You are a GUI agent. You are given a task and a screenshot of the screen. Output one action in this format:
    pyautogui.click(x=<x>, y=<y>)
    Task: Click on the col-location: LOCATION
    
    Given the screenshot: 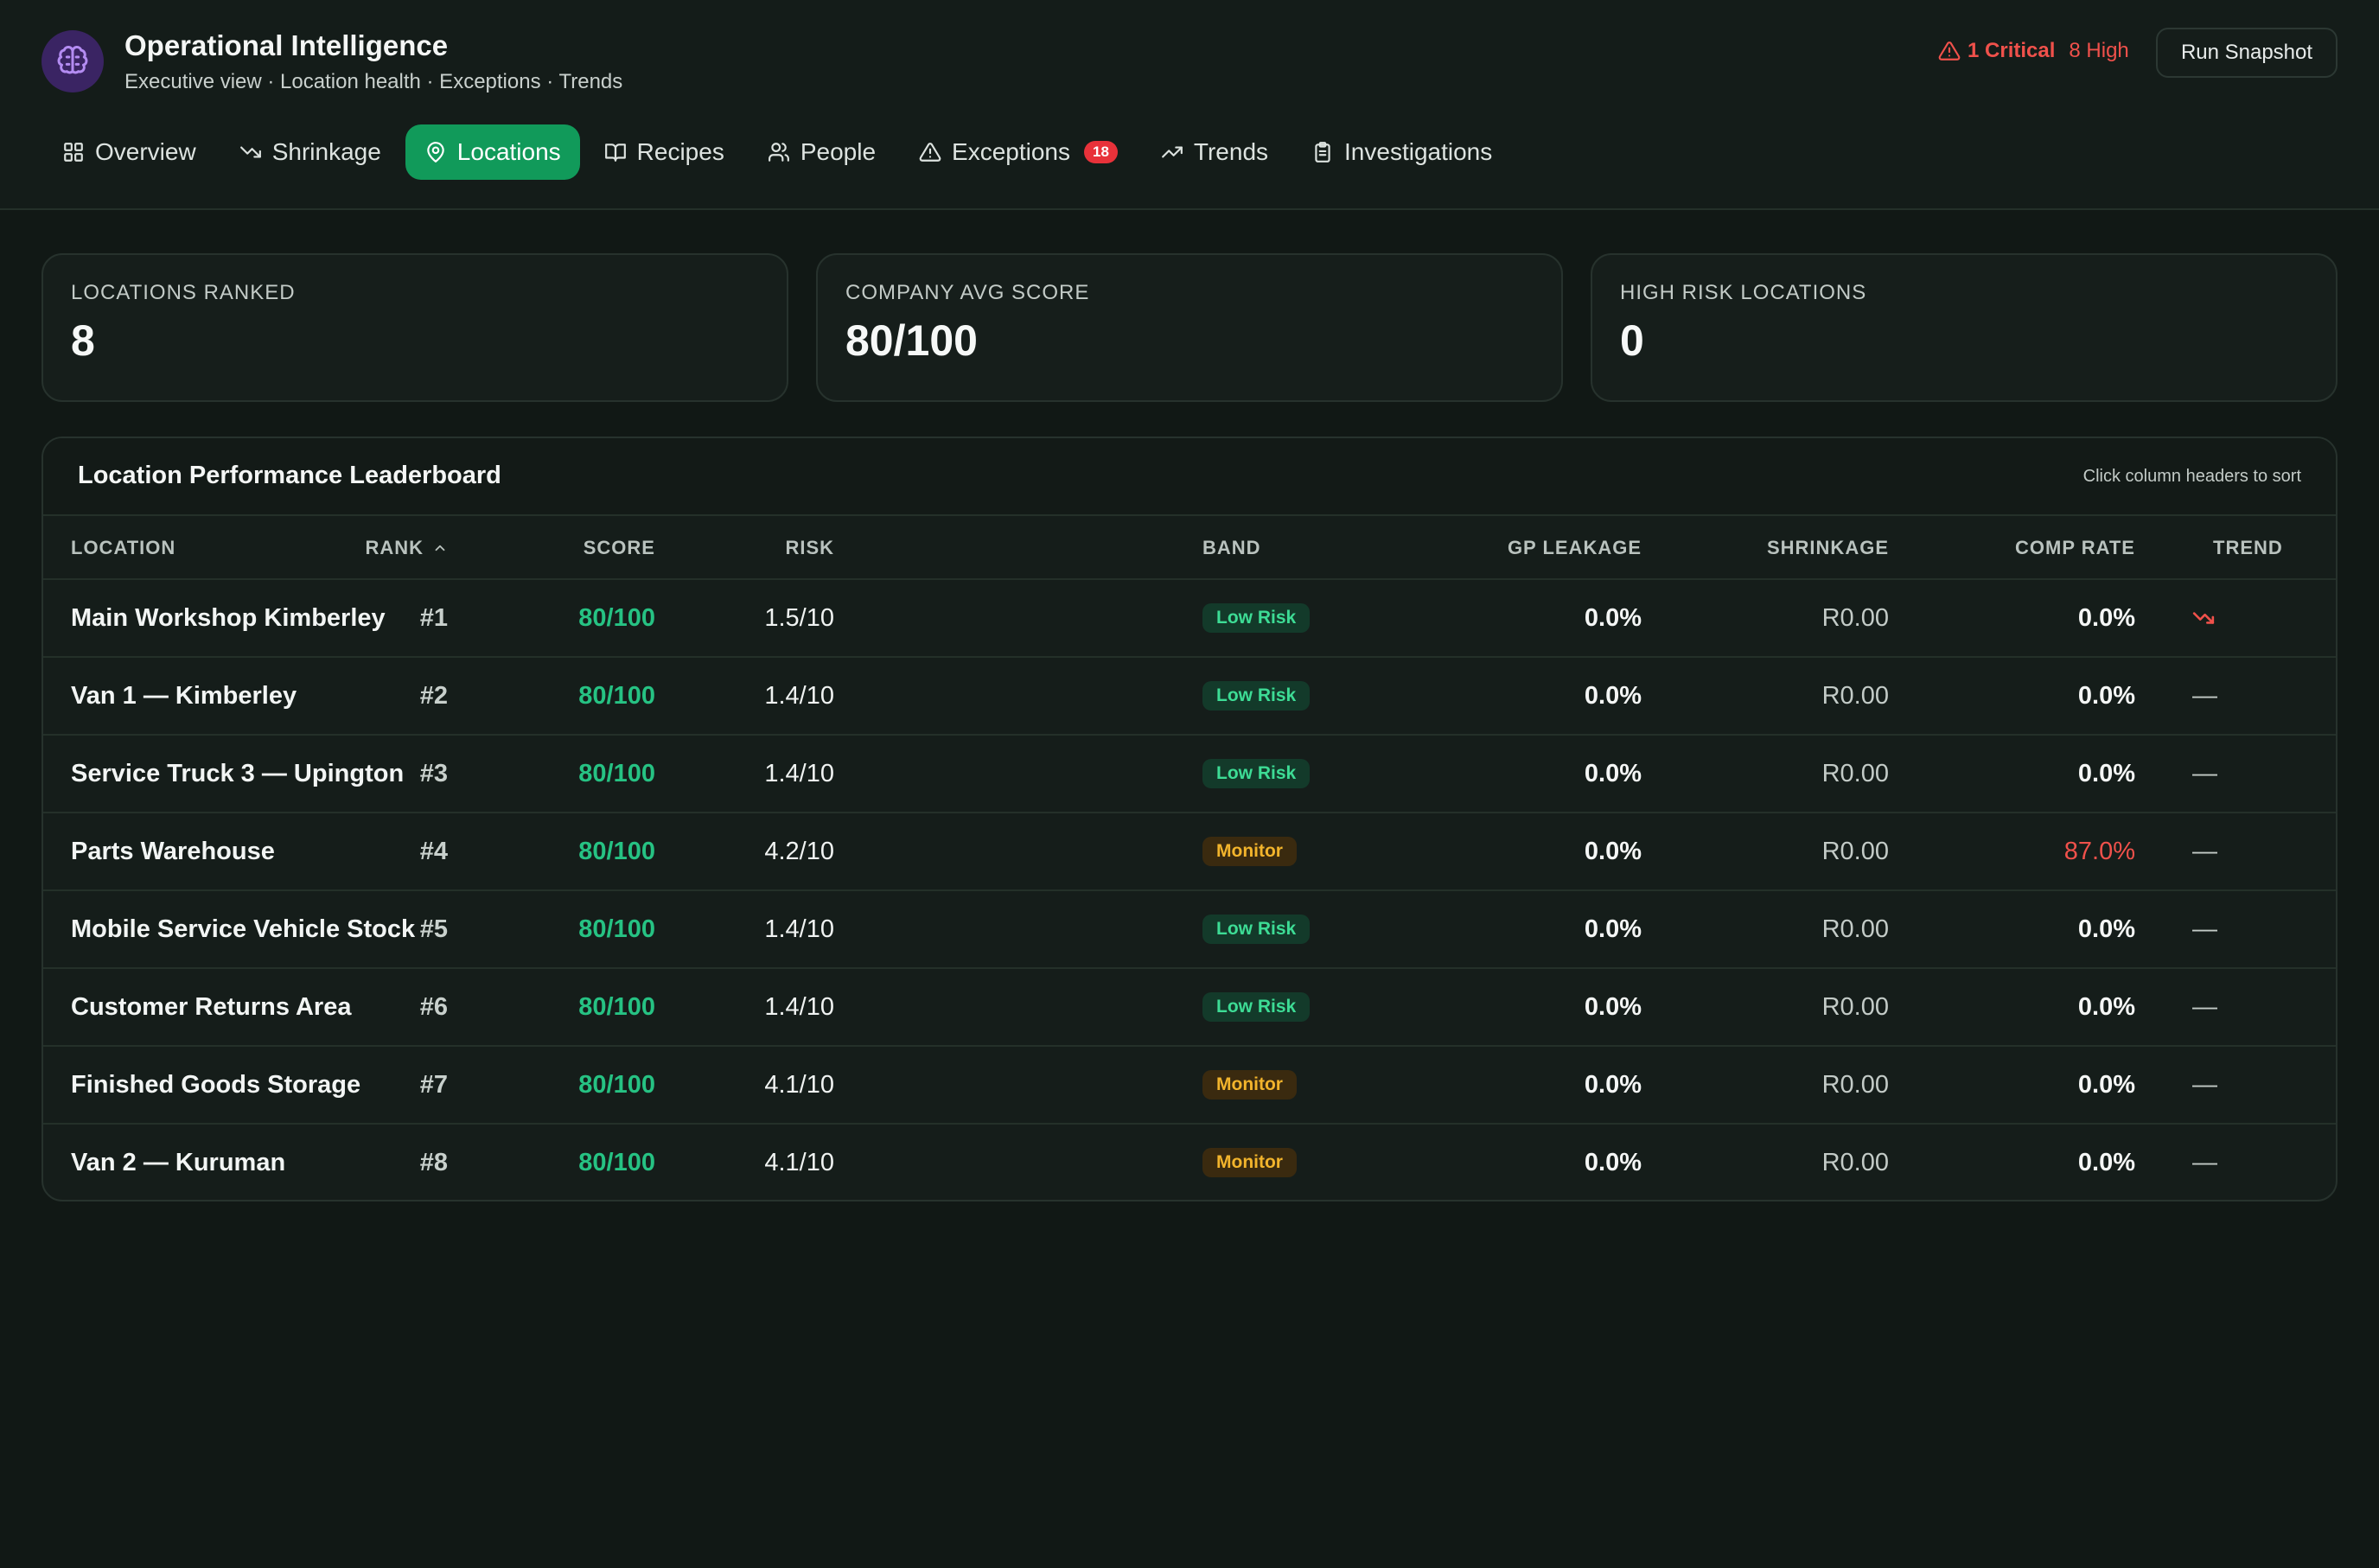 What is the action you would take?
    pyautogui.click(x=123, y=548)
    